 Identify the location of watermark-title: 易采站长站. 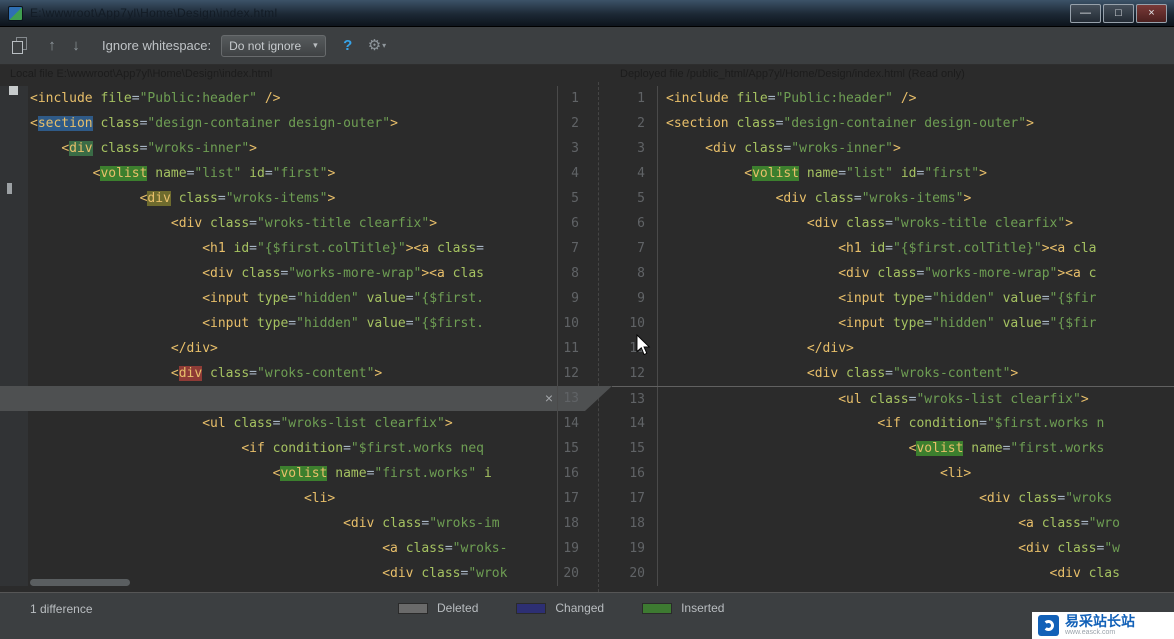
(1100, 622).